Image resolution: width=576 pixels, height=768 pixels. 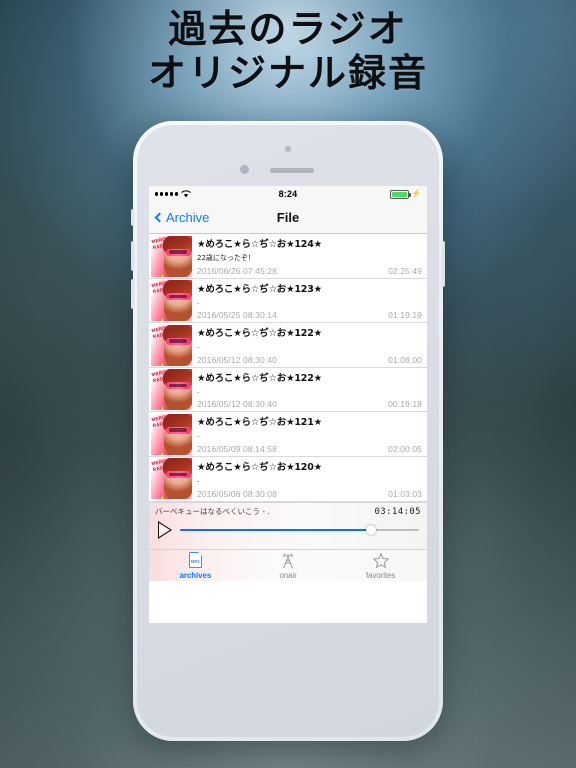 I want to click on progress-slider, so click(x=299, y=530).